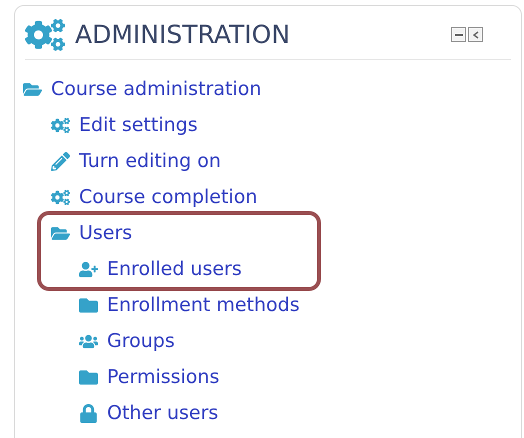  Describe the element at coordinates (174, 269) in the screenshot. I see `tree-link: Enrolled users` at that location.